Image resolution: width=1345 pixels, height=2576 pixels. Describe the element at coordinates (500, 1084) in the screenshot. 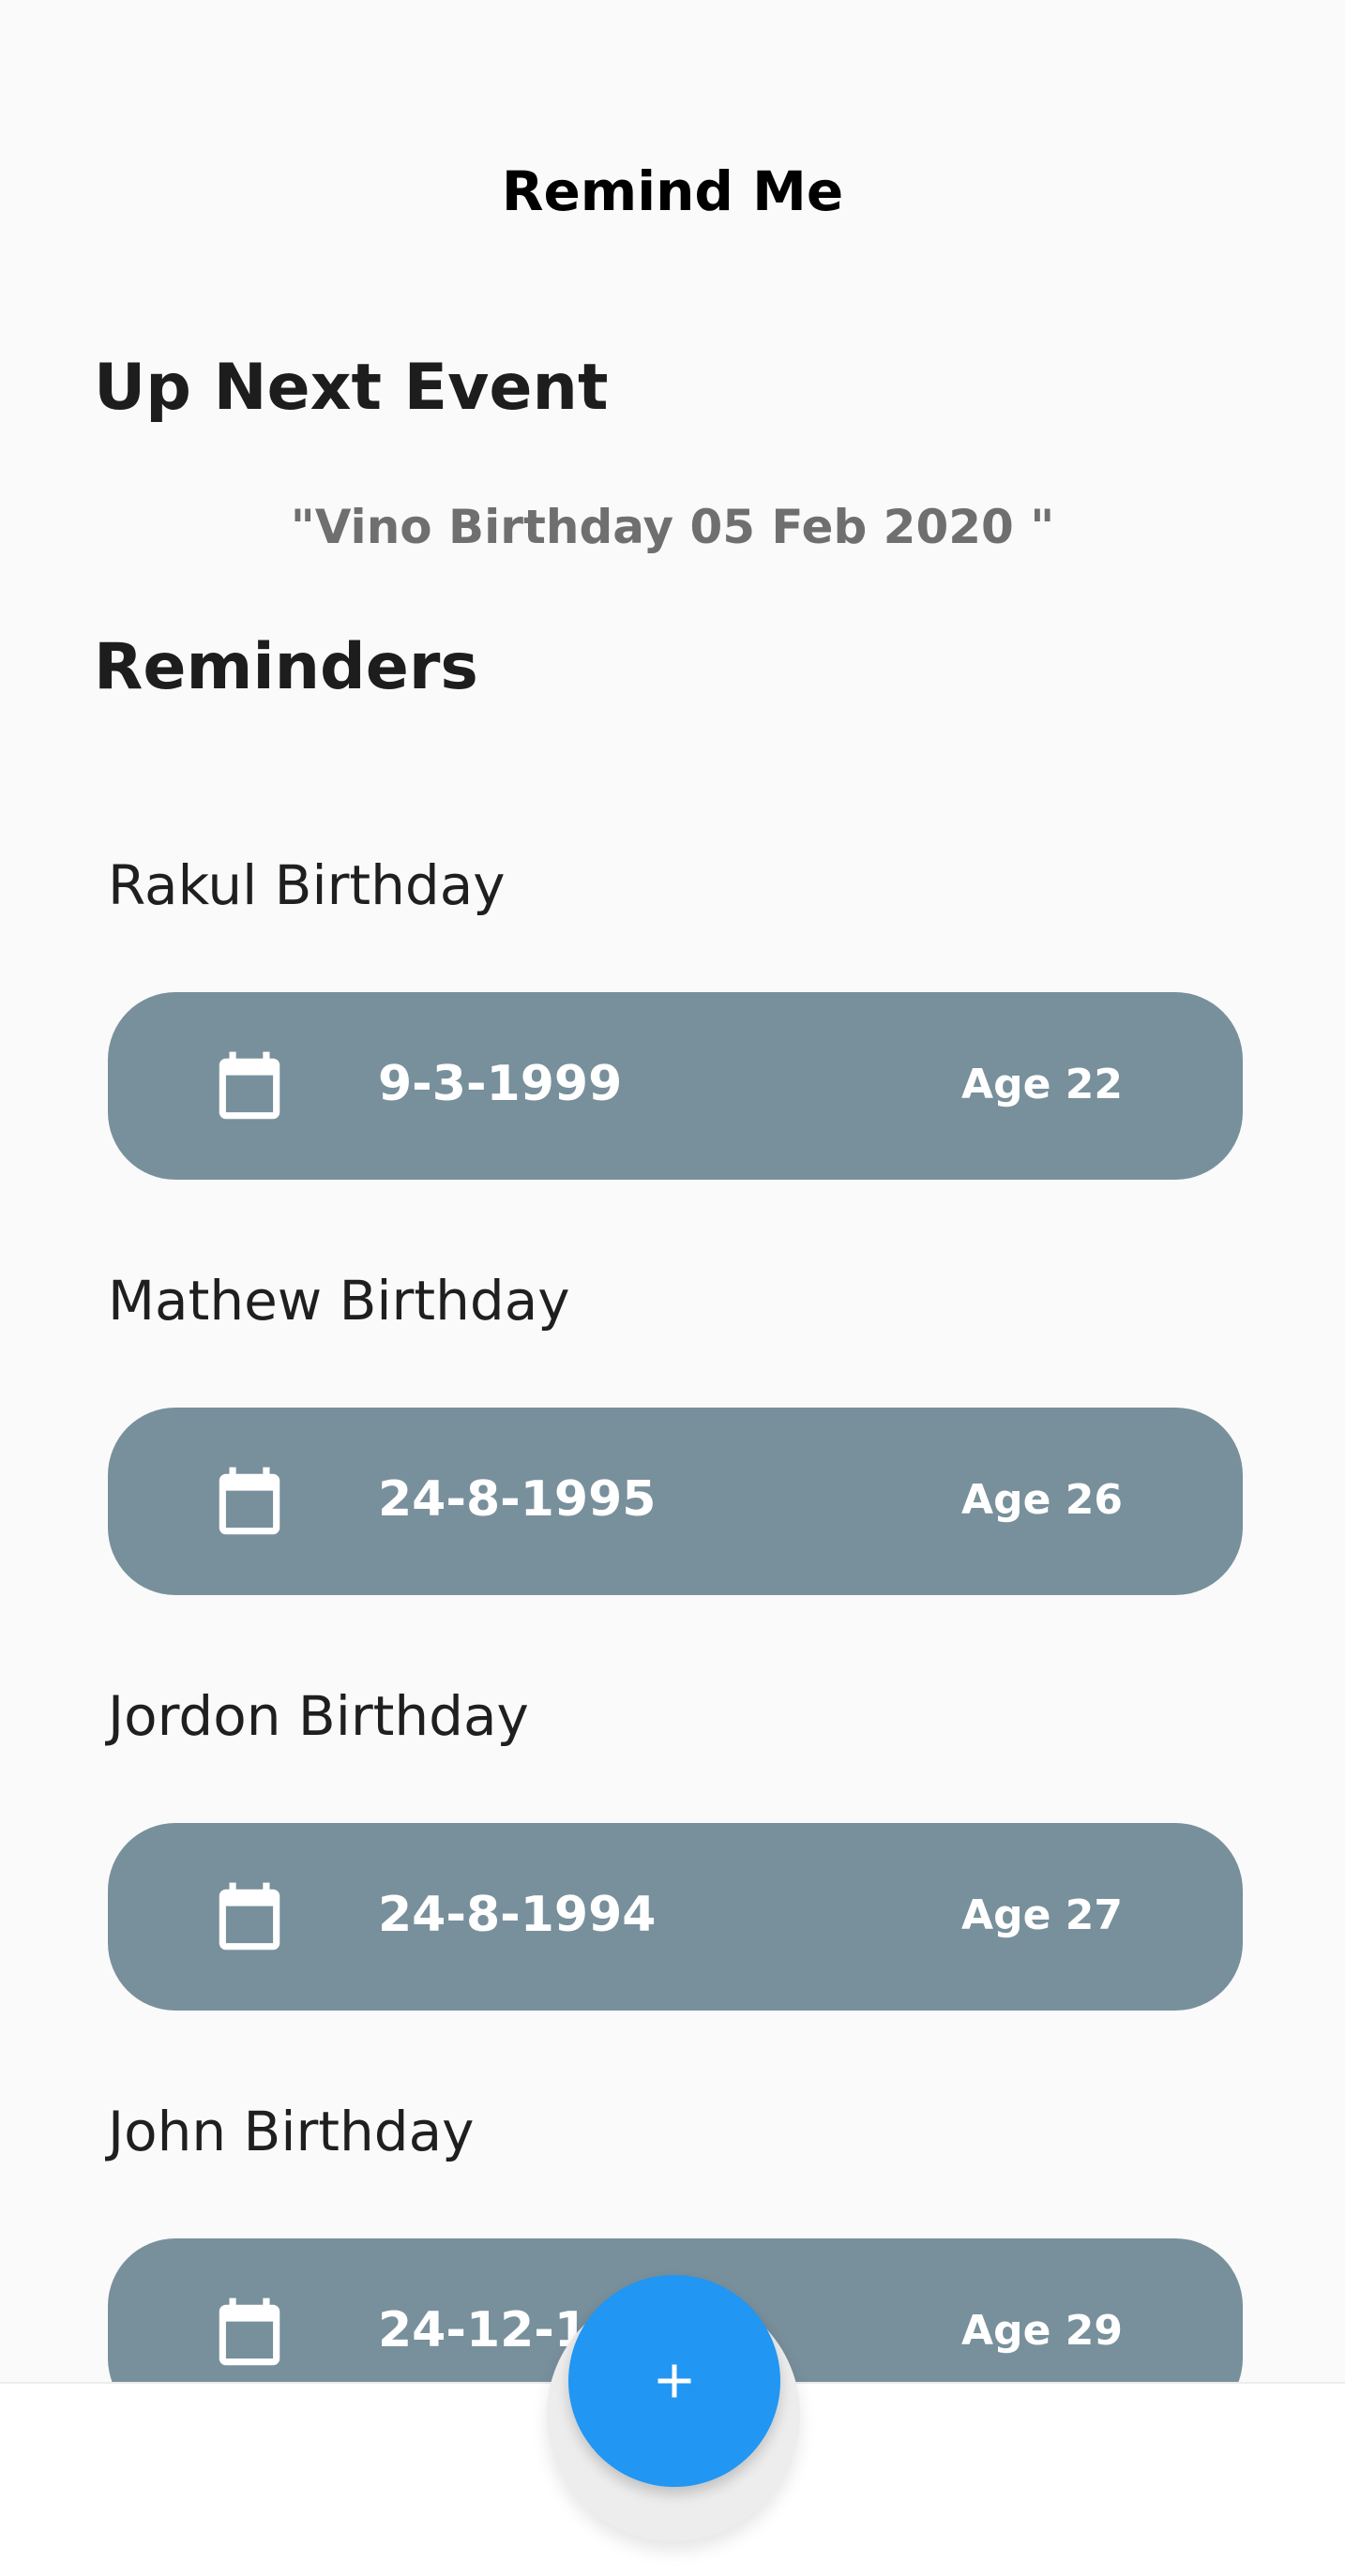

I see `reminder-date: 9-3-1999` at that location.